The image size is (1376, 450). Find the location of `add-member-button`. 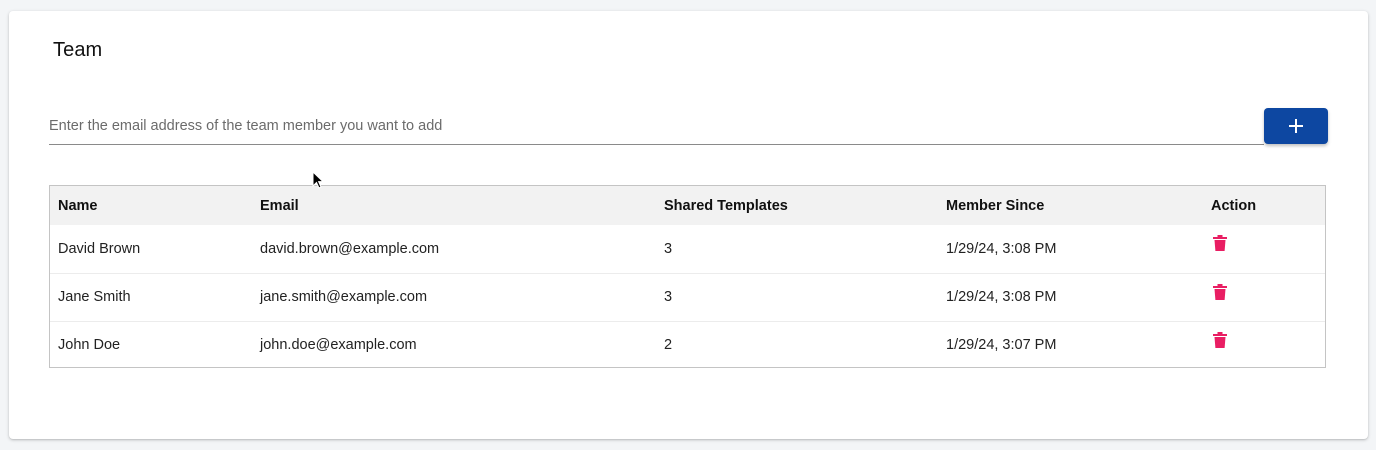

add-member-button is located at coordinates (1296, 126).